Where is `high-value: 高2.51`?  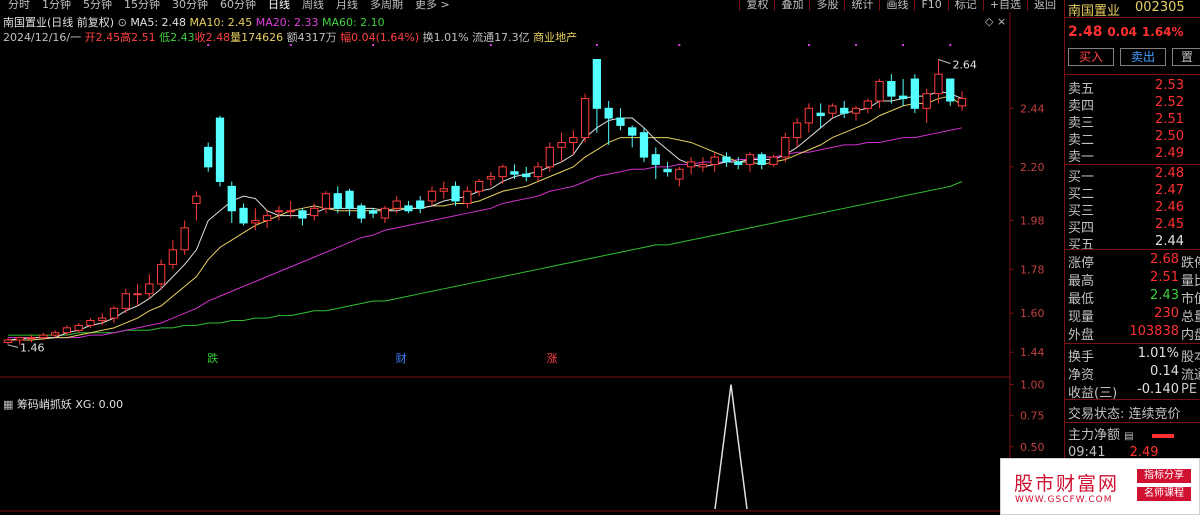
high-value: 高2.51 is located at coordinates (138, 37).